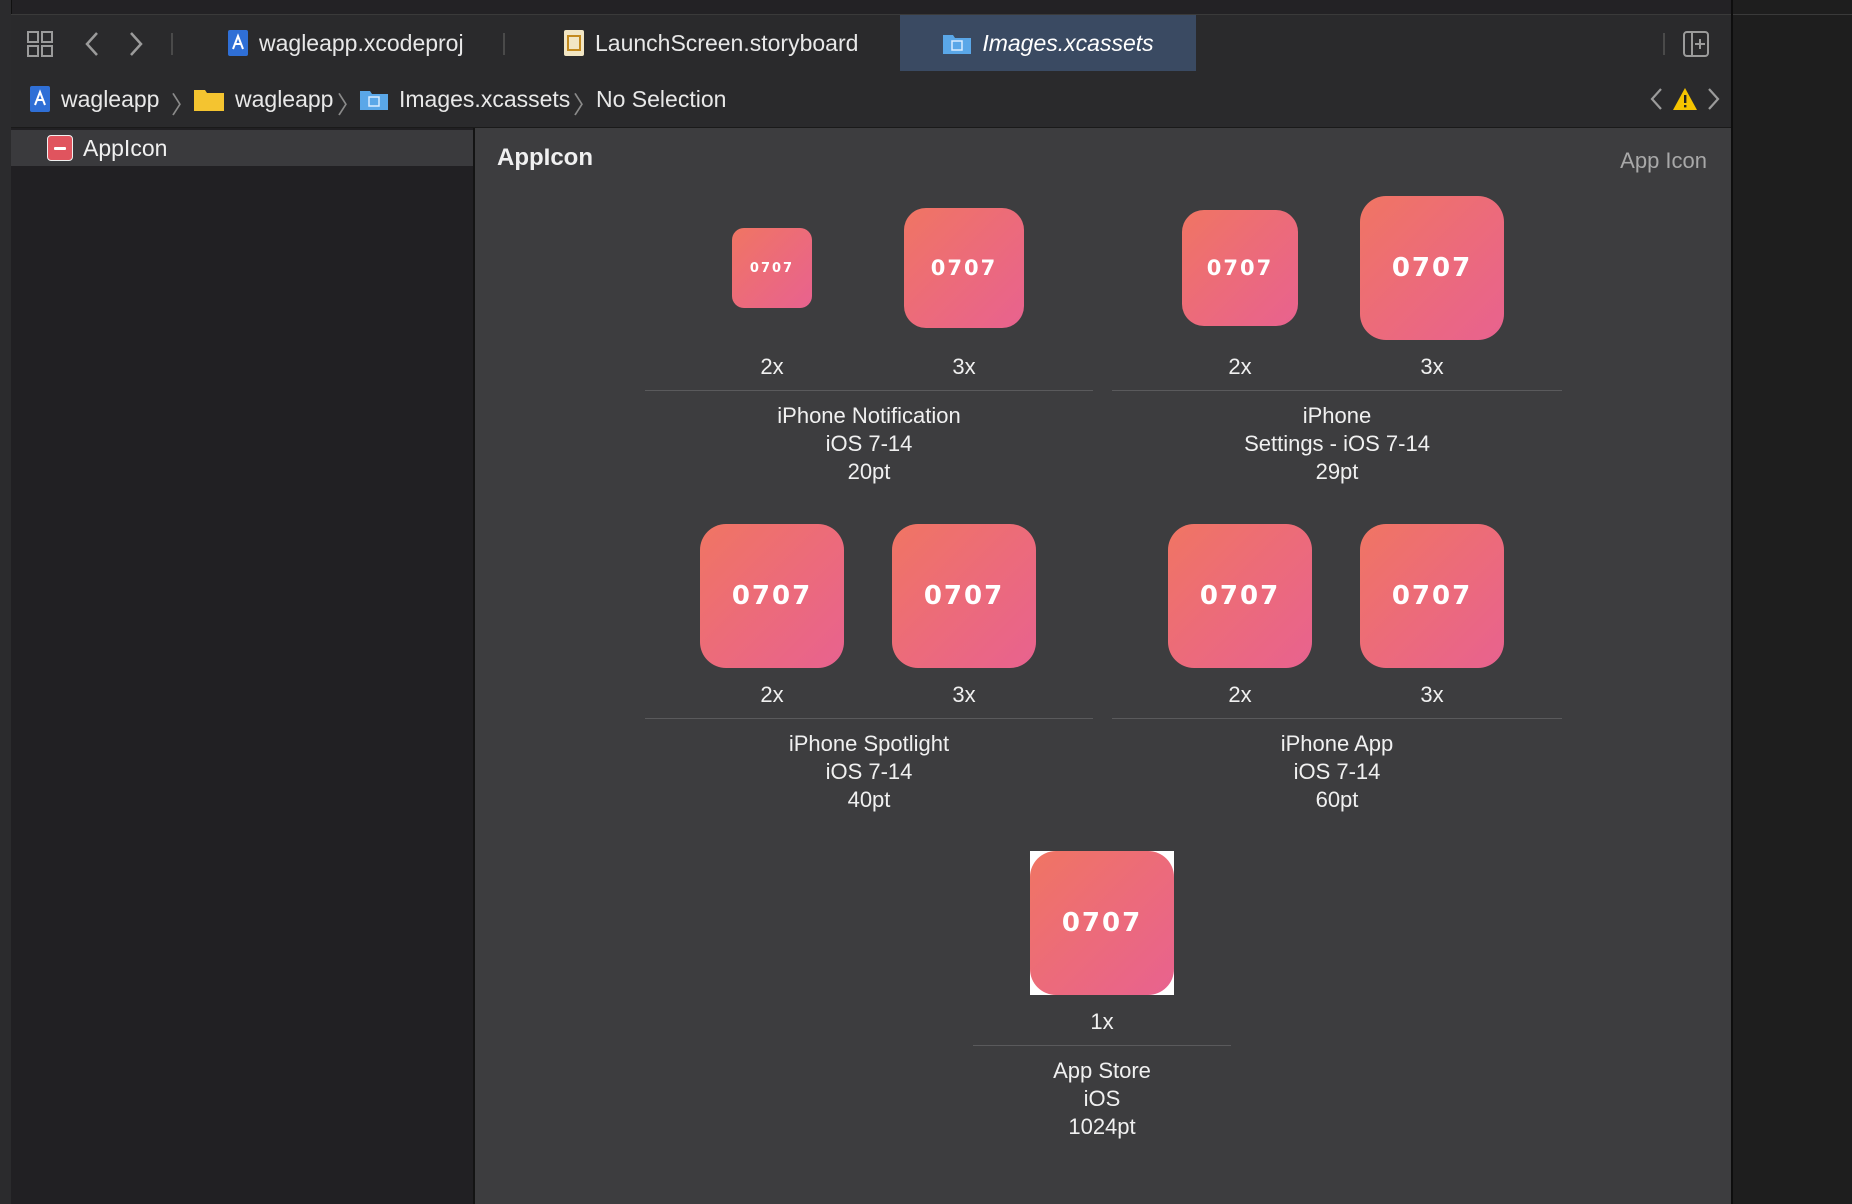  What do you see at coordinates (1337, 799) in the screenshot?
I see `group-label-line: 60pt` at bounding box center [1337, 799].